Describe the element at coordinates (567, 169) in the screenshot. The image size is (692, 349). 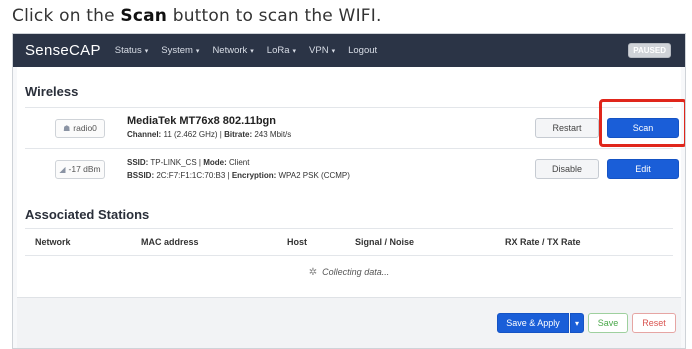
I see `disable-button: Disable` at that location.